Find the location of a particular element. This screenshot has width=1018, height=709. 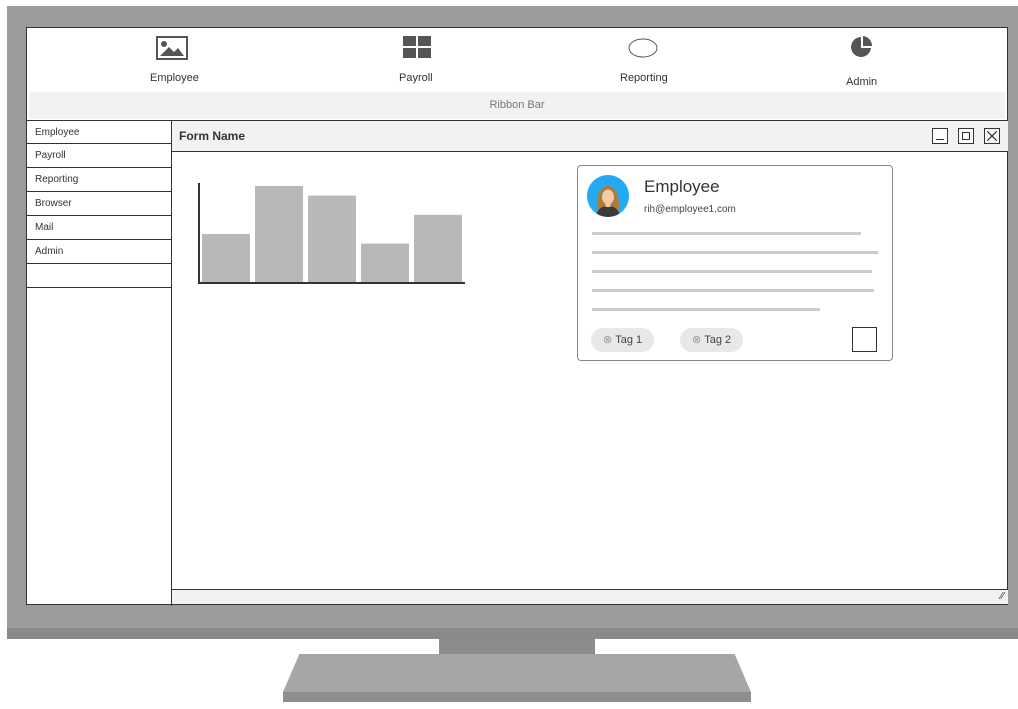

tag-label: Tag 2 is located at coordinates (718, 340).